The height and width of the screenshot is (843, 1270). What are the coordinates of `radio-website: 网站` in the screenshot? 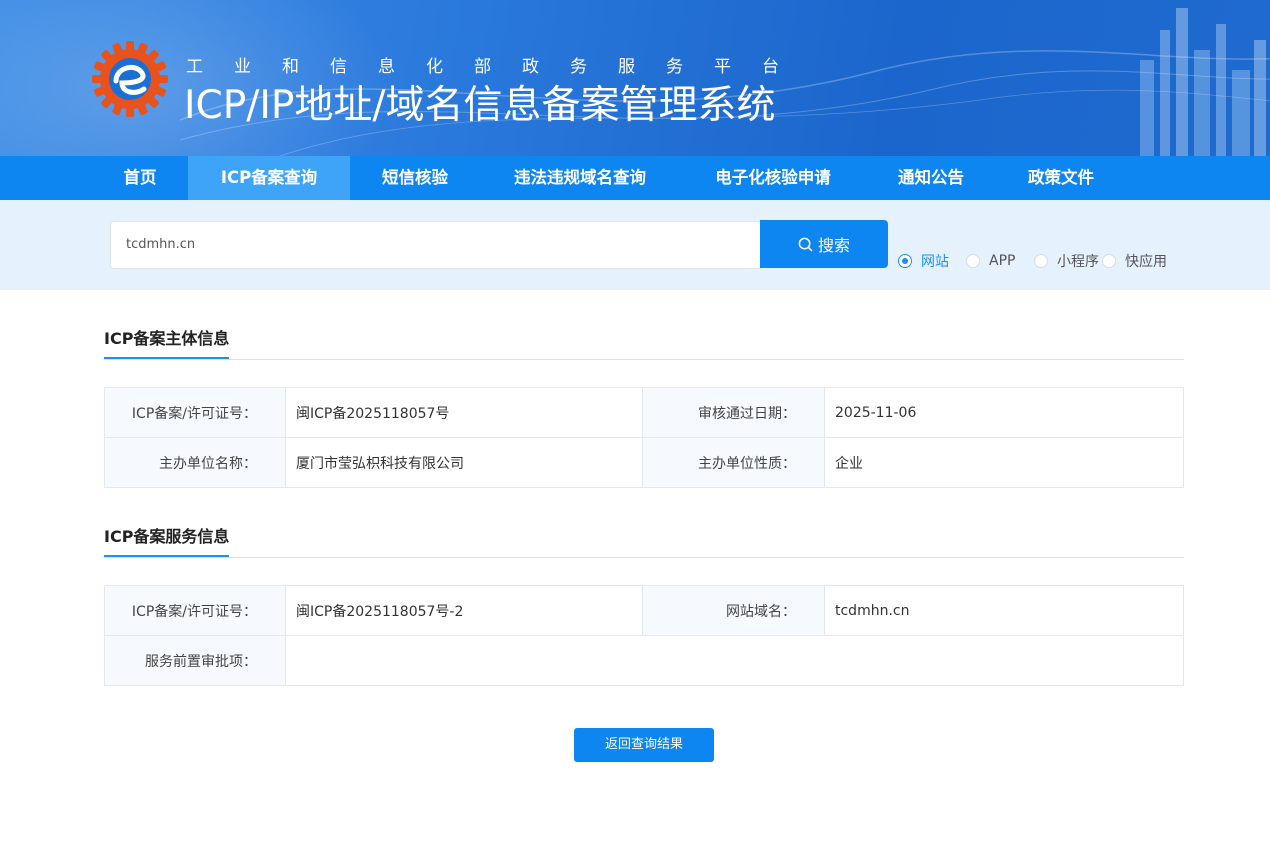 It's located at (923, 261).